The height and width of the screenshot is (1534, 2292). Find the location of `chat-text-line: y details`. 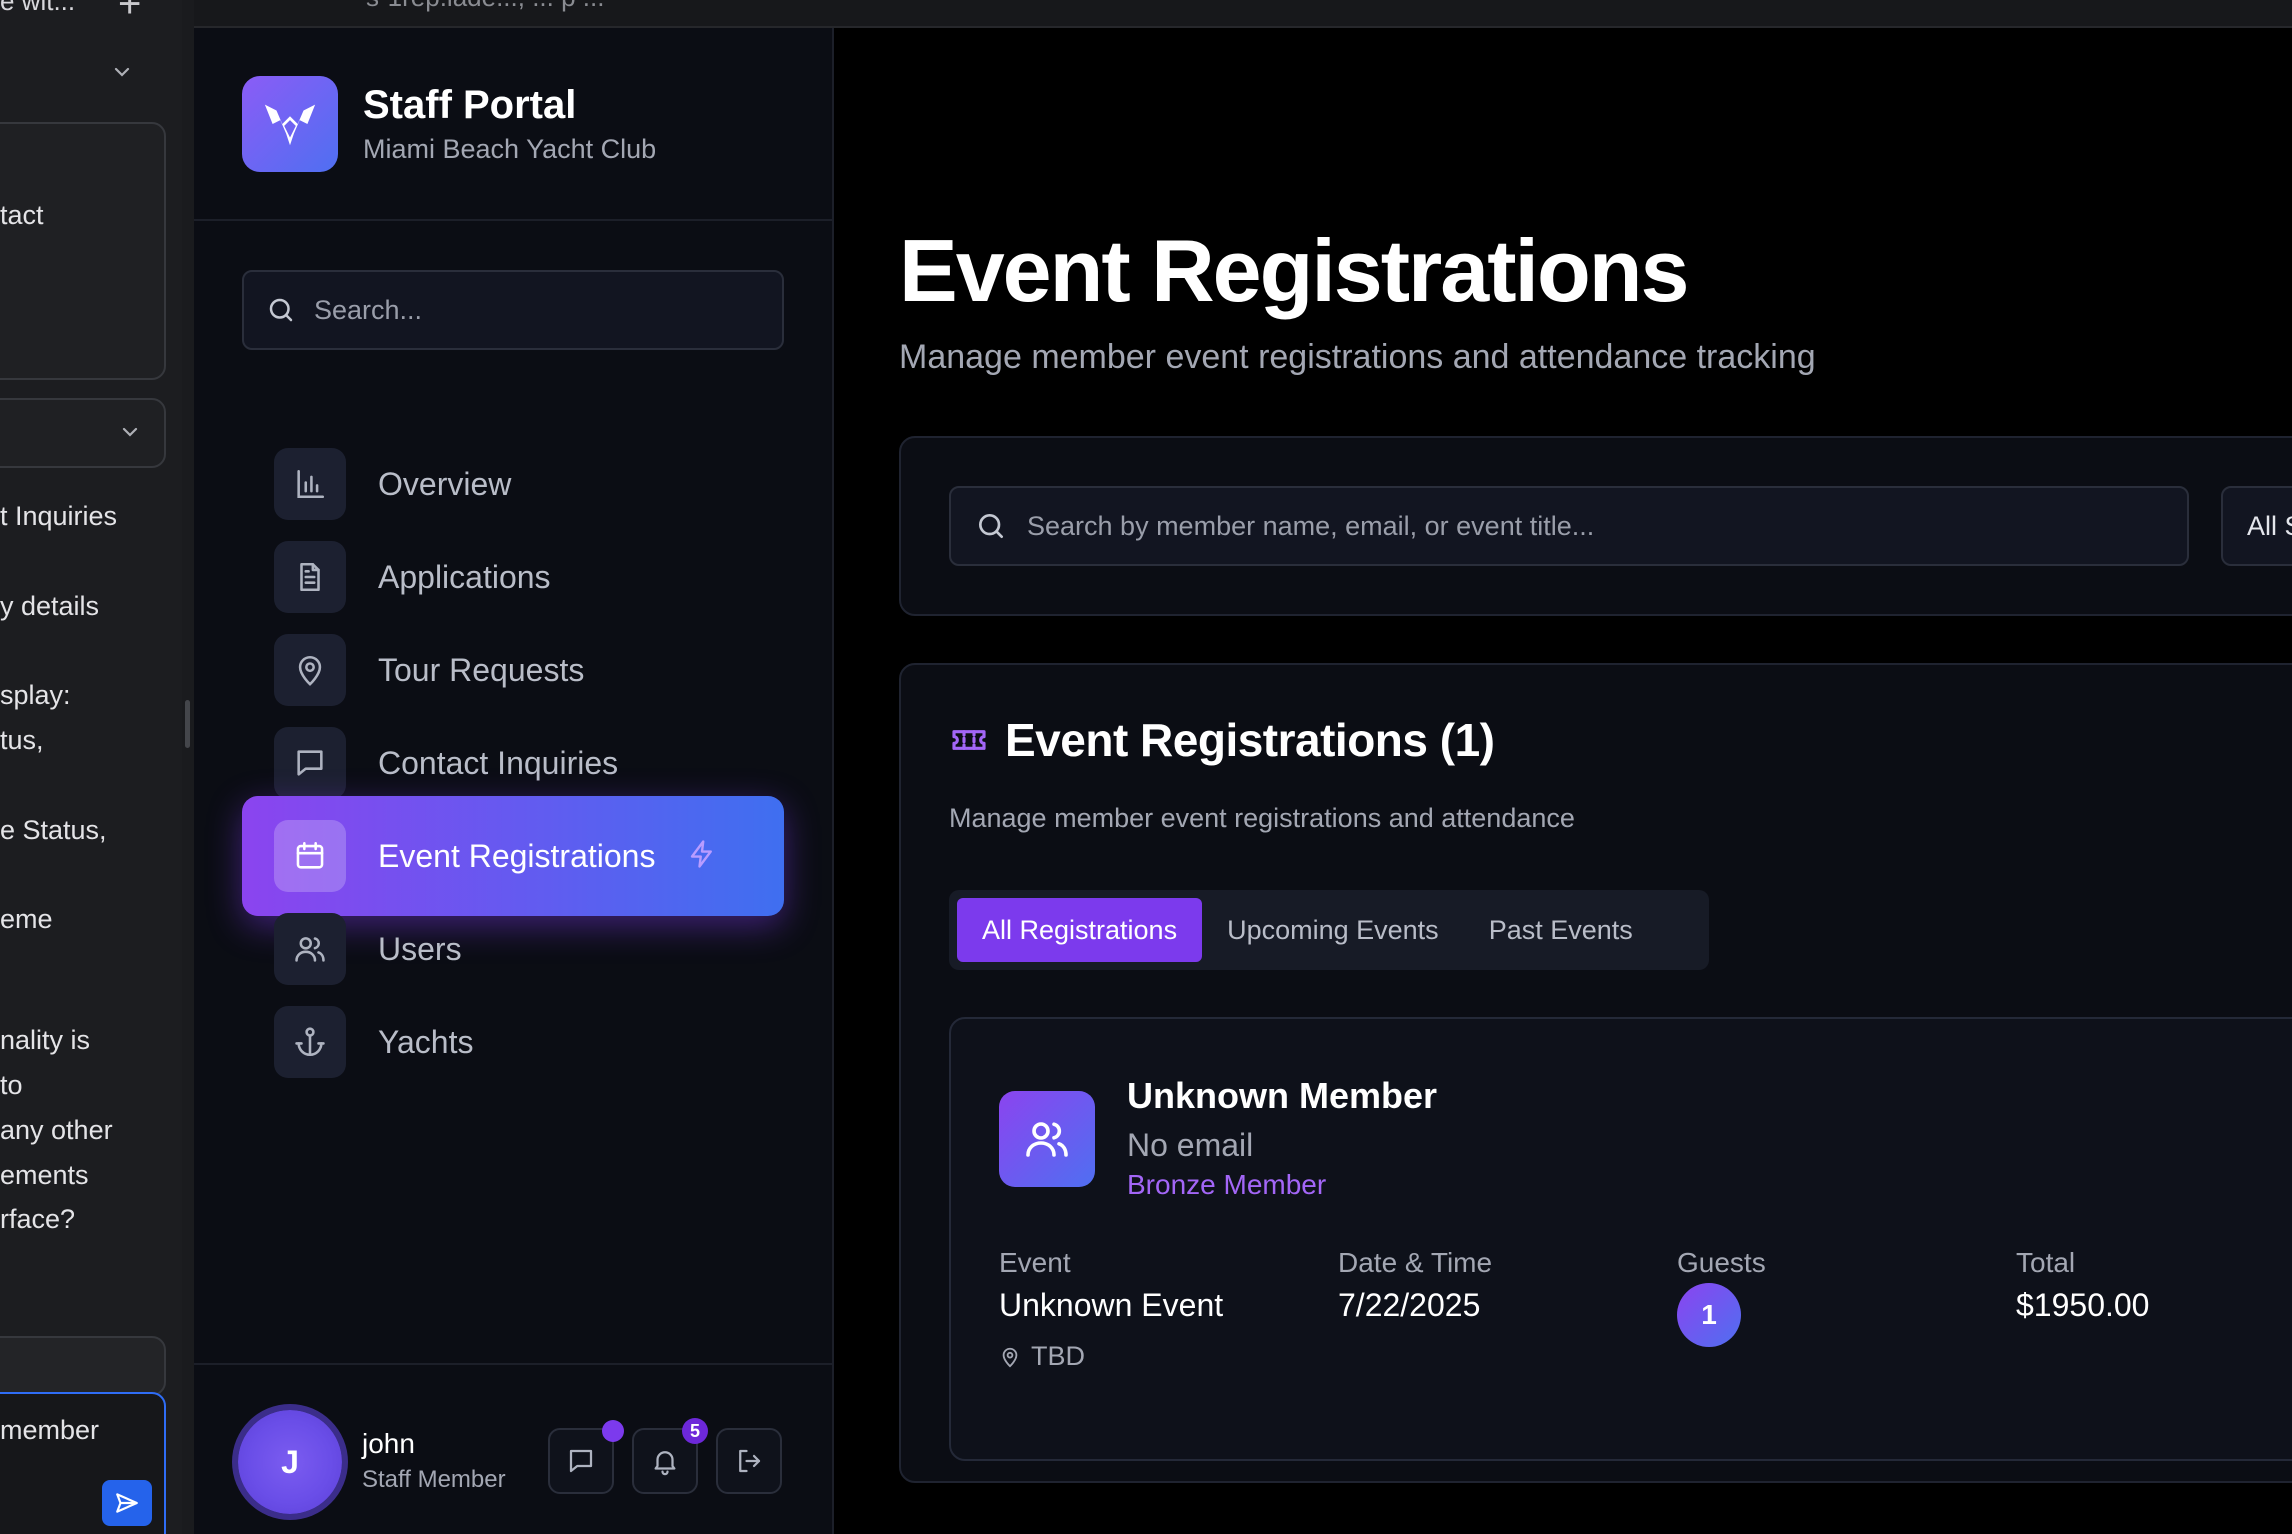

chat-text-line: y details is located at coordinates (50, 606).